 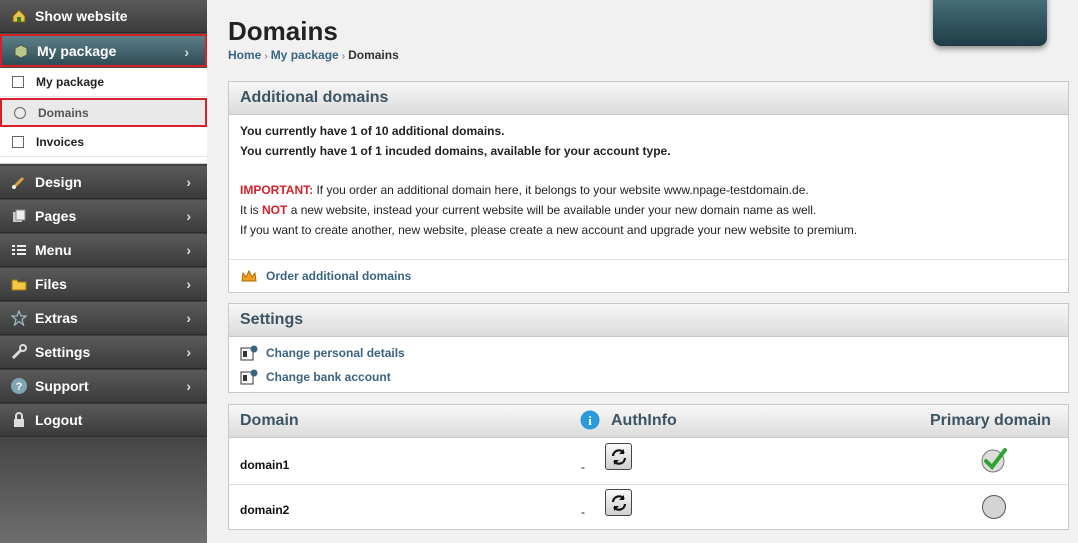 What do you see at coordinates (18, 82) in the screenshot?
I see `box-outline-icon` at bounding box center [18, 82].